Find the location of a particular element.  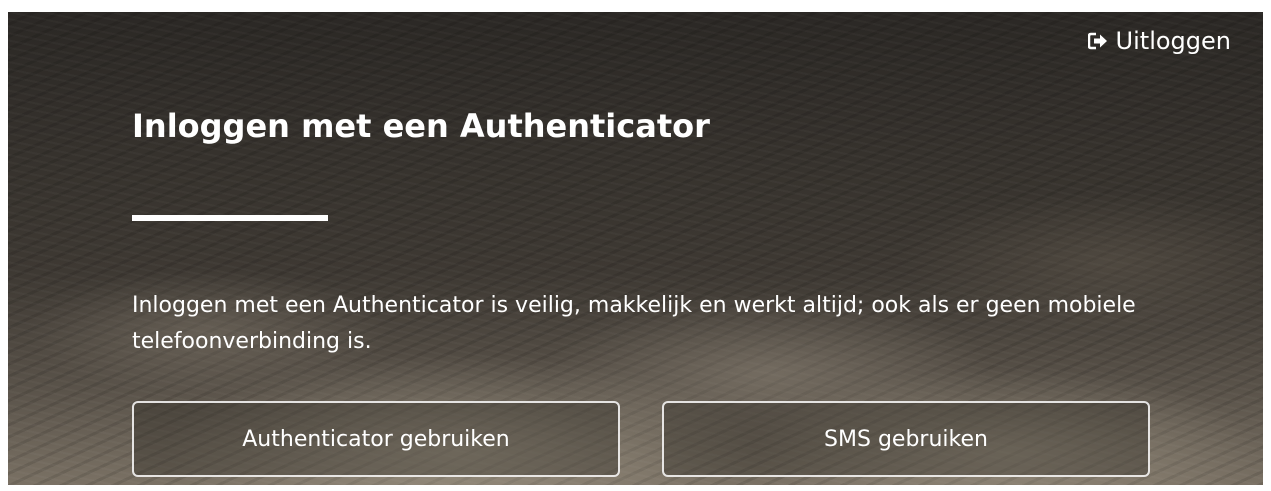

use-authenticator-button: Authenticator gebruiken is located at coordinates (376, 439).